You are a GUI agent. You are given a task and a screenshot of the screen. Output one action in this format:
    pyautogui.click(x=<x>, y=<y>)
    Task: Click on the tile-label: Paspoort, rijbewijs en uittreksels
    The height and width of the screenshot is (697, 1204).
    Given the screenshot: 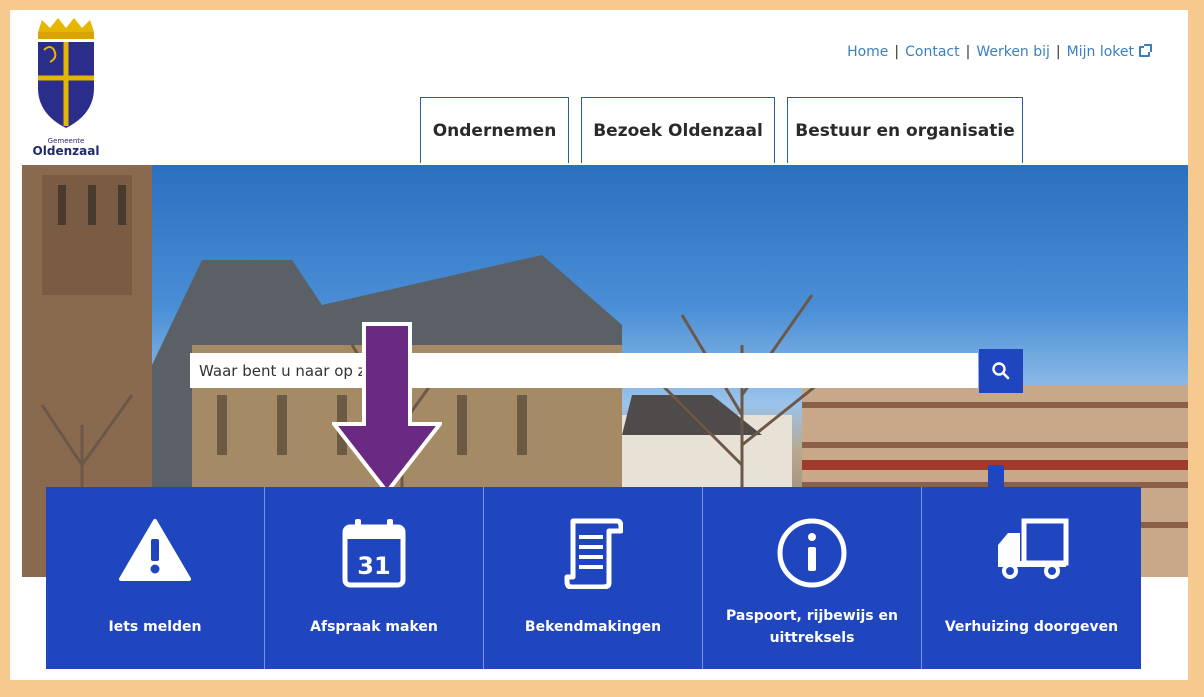 What is the action you would take?
    pyautogui.click(x=812, y=627)
    